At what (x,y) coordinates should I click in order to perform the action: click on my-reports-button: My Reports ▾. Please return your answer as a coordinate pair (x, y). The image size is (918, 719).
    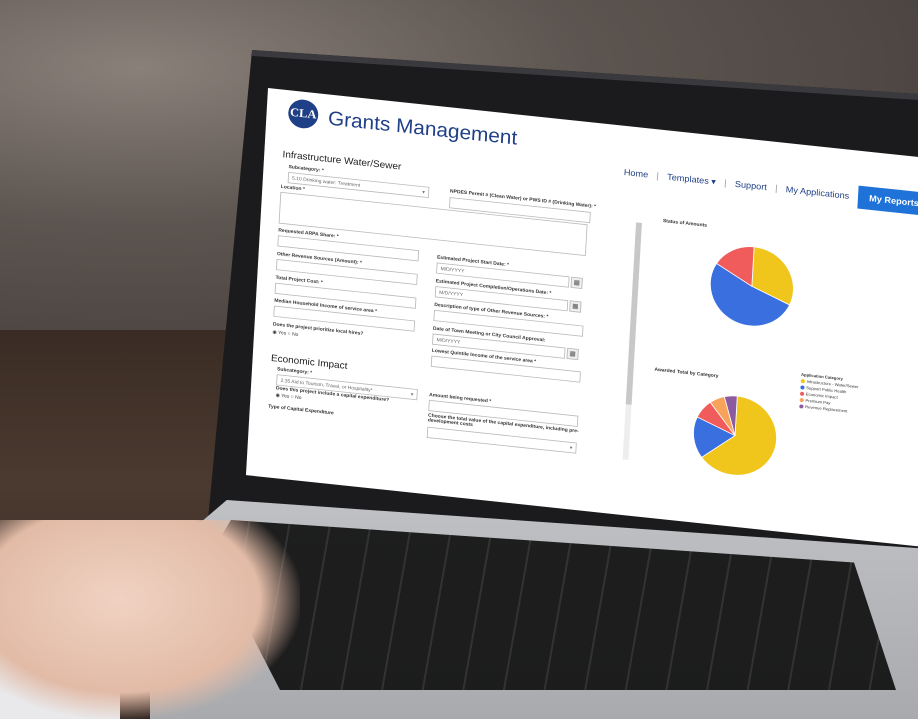
    Looking at the image, I should click on (887, 201).